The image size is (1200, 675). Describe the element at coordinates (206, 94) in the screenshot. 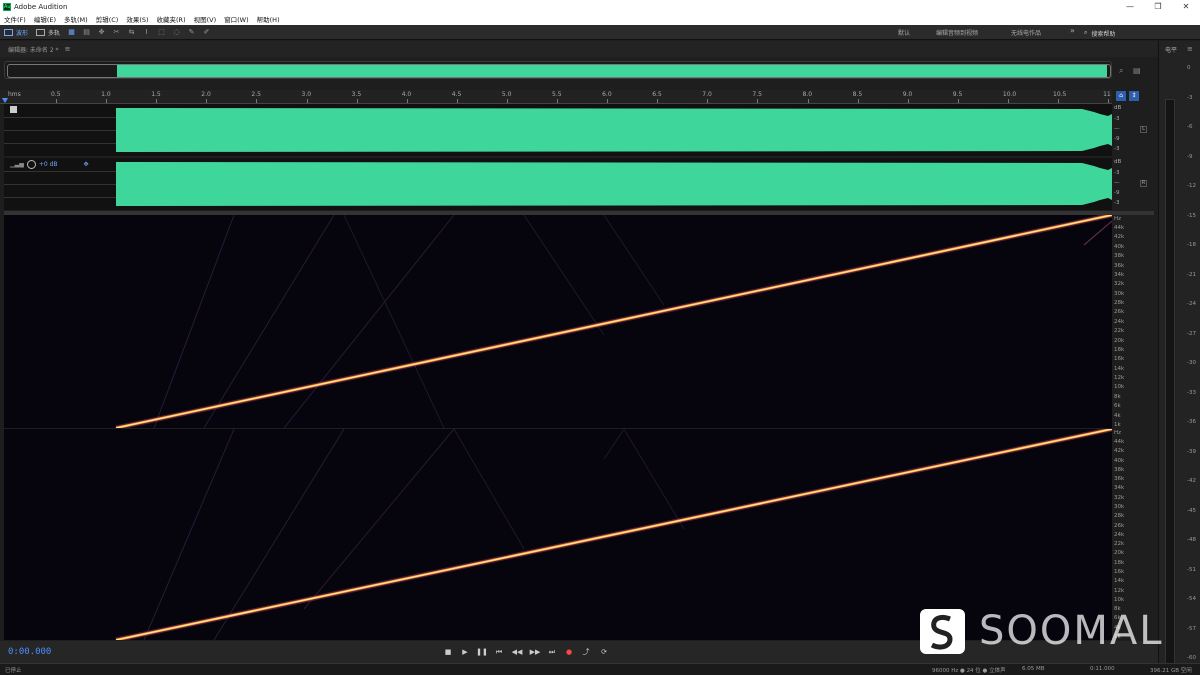

I see `ruler-tick-label: 2.0` at that location.